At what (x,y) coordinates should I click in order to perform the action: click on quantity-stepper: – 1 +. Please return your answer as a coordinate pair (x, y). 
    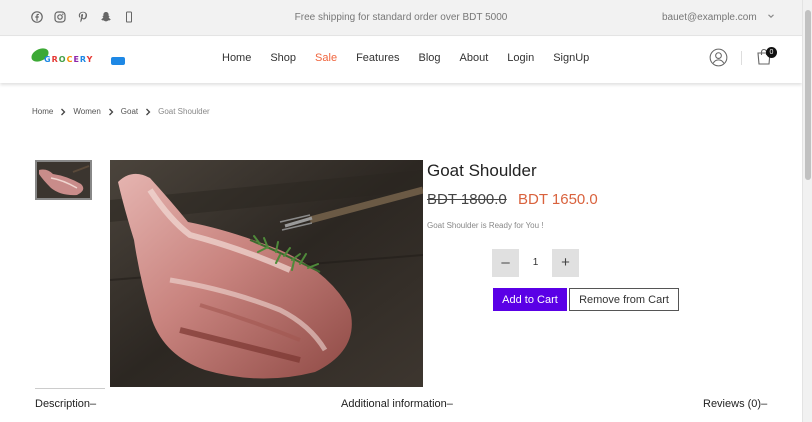
    Looking at the image, I should click on (535, 263).